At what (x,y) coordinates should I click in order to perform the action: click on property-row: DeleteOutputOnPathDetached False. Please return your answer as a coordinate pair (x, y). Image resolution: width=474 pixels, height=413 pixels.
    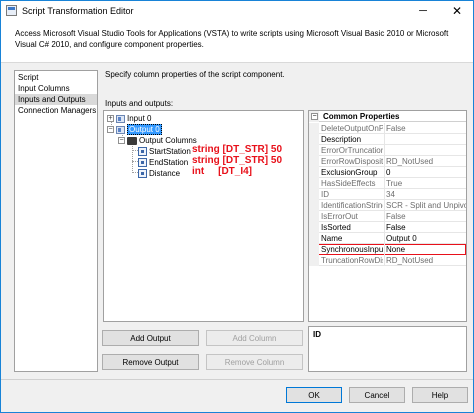
    Looking at the image, I should click on (387, 128).